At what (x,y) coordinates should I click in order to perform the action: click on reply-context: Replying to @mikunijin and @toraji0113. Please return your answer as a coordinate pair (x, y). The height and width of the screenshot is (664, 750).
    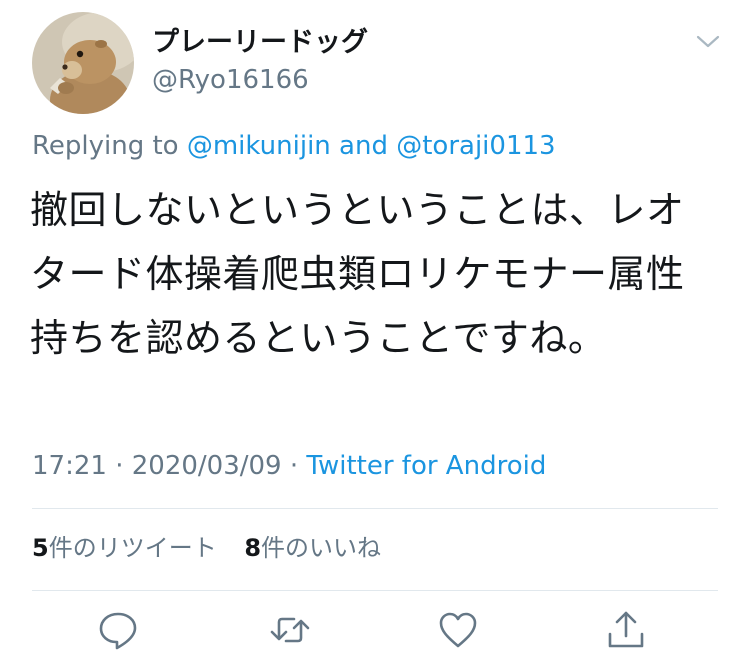
    Looking at the image, I should click on (294, 146).